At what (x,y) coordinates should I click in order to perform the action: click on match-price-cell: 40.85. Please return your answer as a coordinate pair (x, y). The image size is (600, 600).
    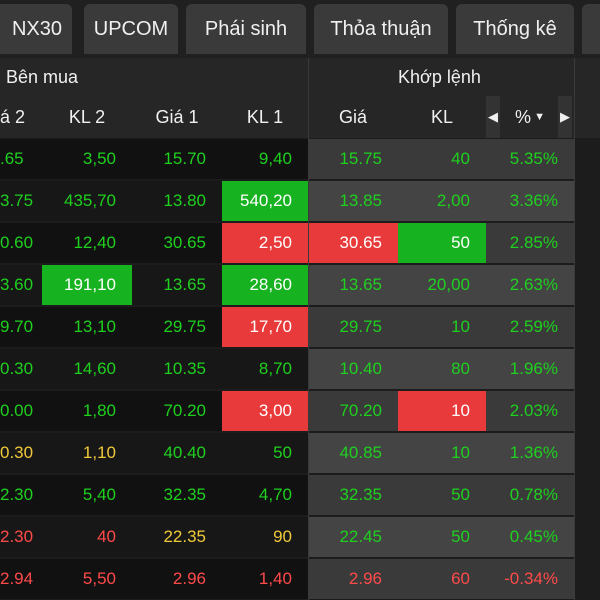
    Looking at the image, I should click on (353, 453).